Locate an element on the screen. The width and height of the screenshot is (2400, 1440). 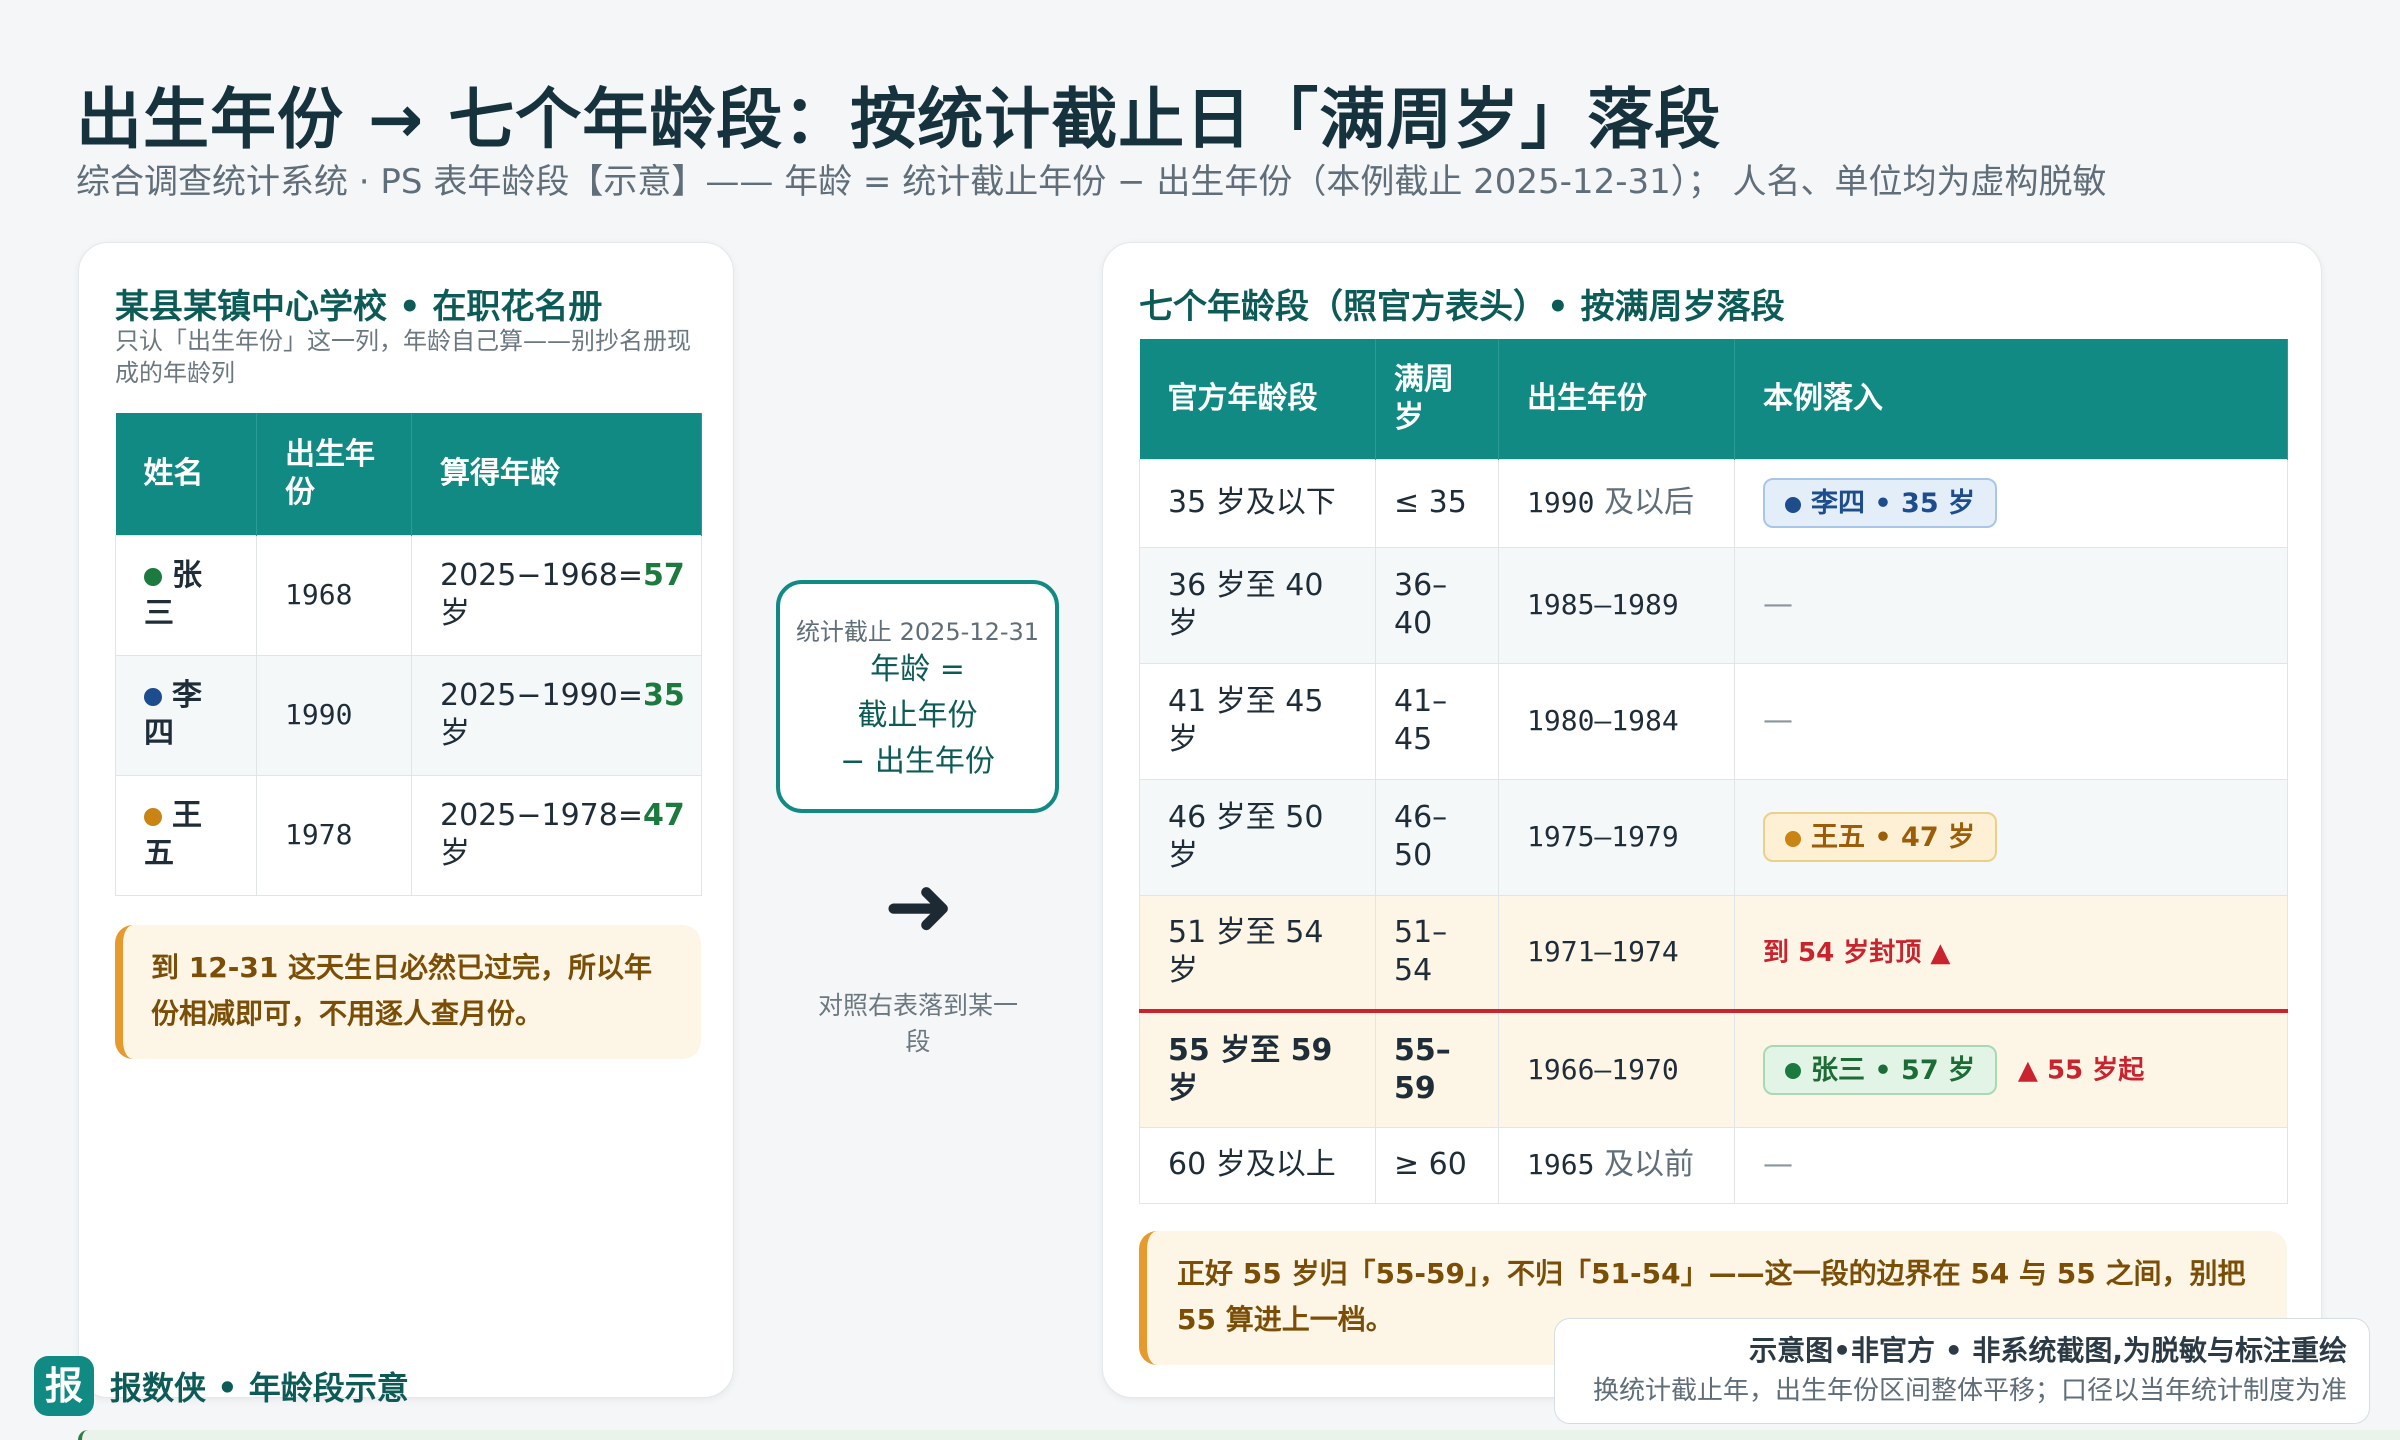
person-name-cell: 张三 is located at coordinates (186, 595).